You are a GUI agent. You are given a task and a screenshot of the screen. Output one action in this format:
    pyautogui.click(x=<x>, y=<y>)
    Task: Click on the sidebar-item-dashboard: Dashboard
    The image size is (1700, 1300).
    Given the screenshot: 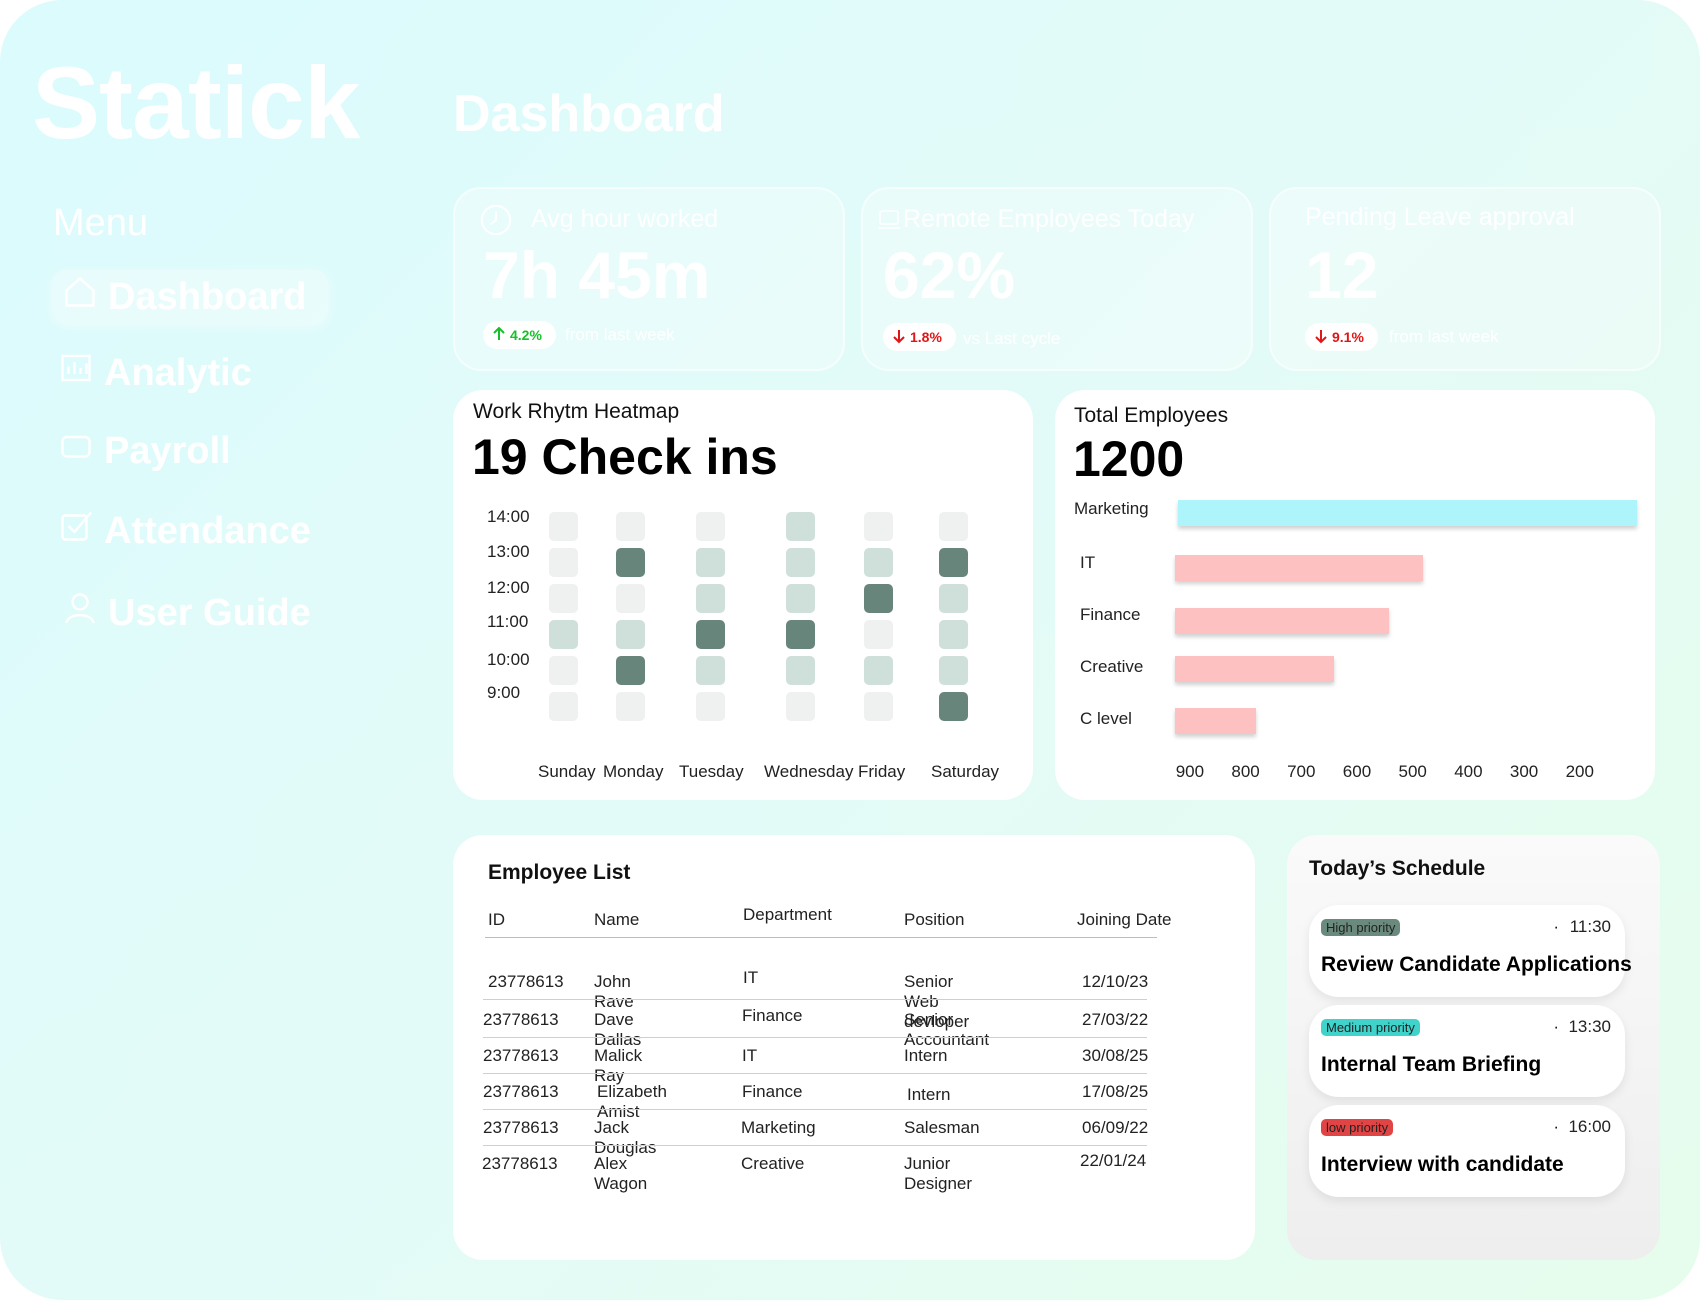 What is the action you would take?
    pyautogui.click(x=190, y=297)
    